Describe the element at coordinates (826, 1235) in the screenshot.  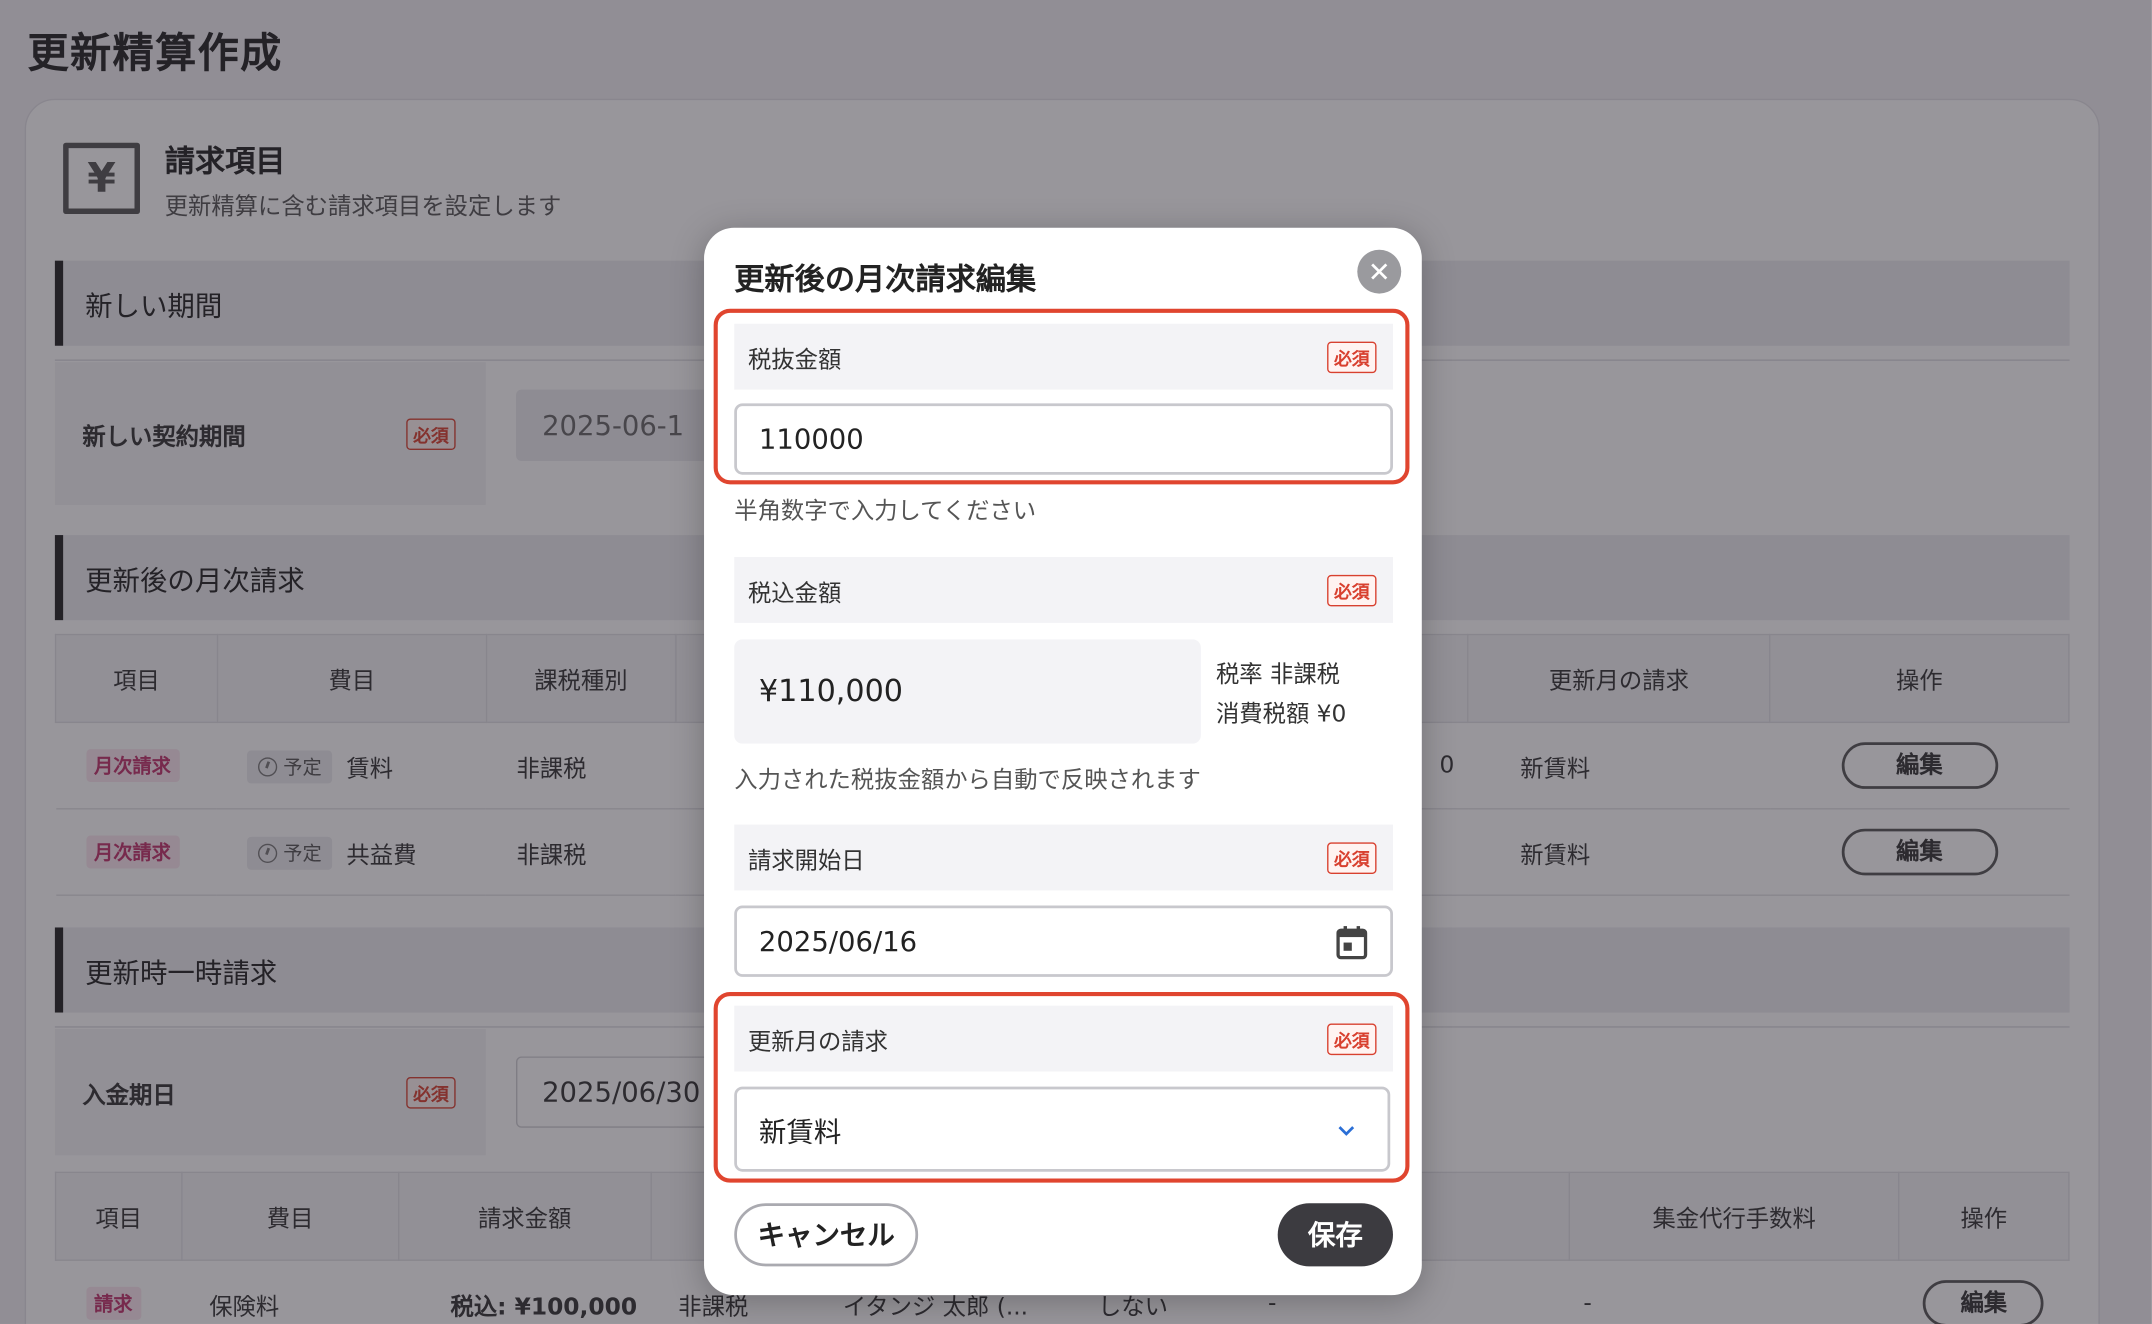
I see `cancel-button: キャンセル` at that location.